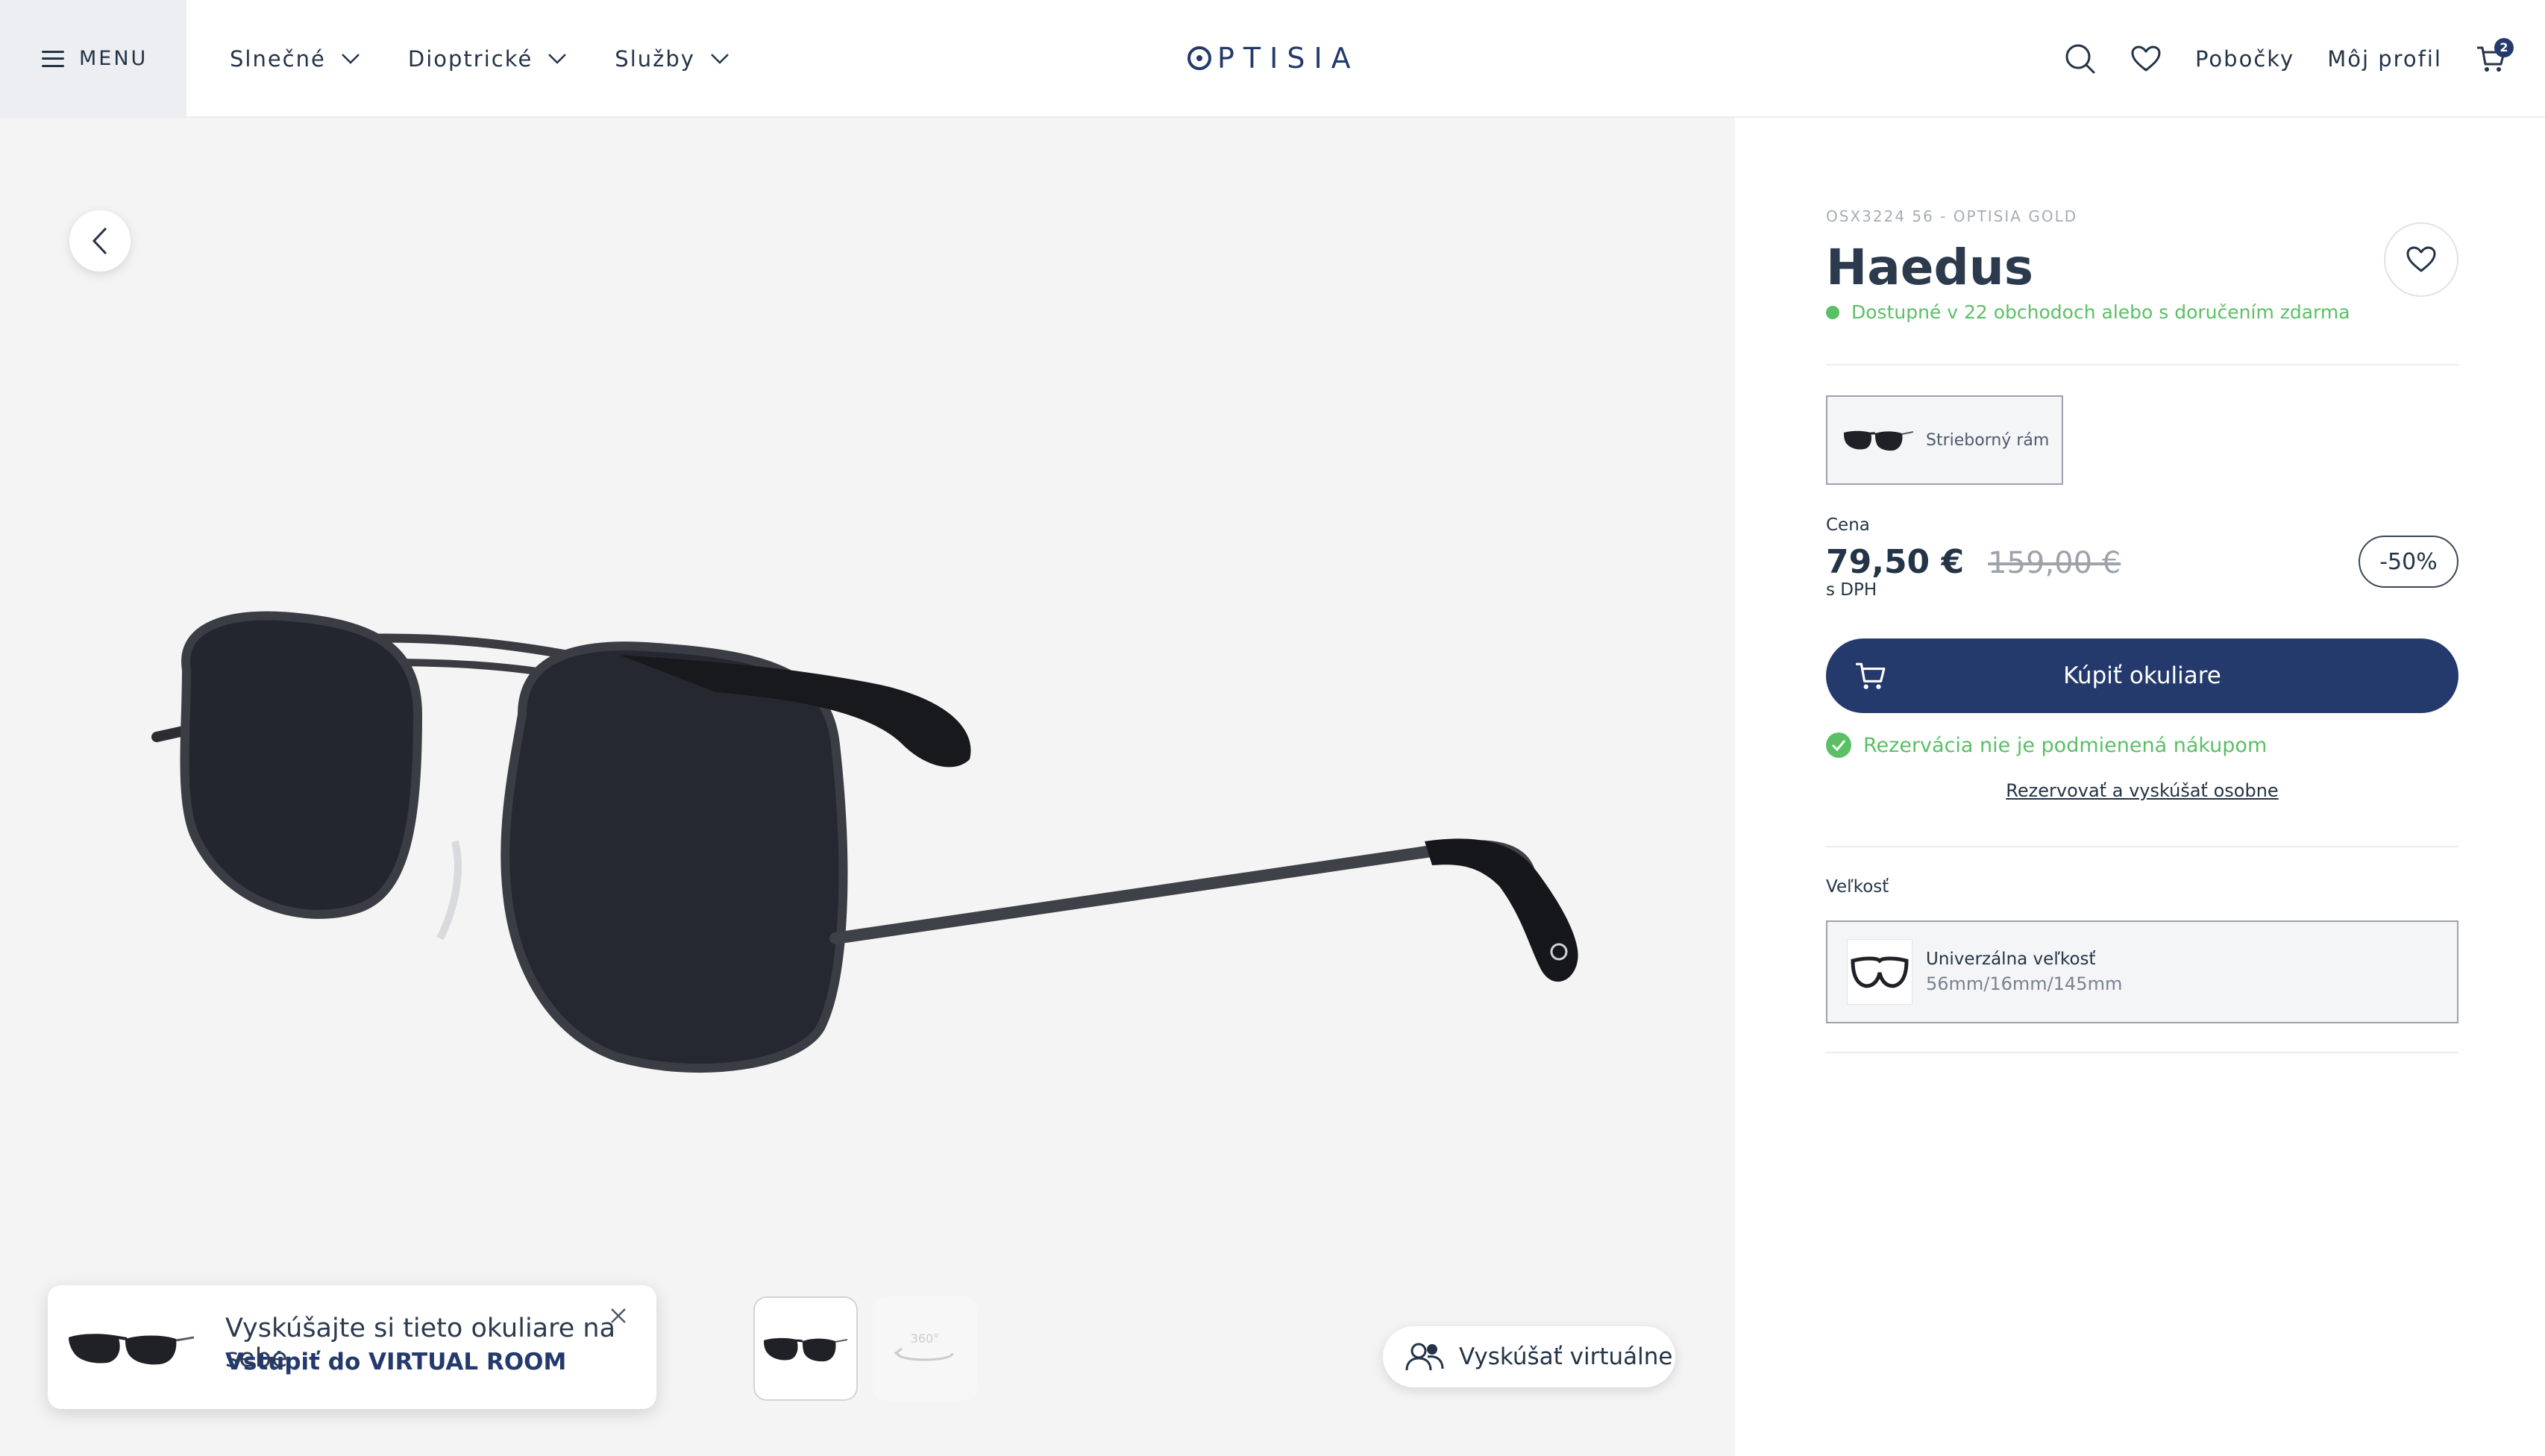  I want to click on logo-text: PTISIA, so click(1288, 58).